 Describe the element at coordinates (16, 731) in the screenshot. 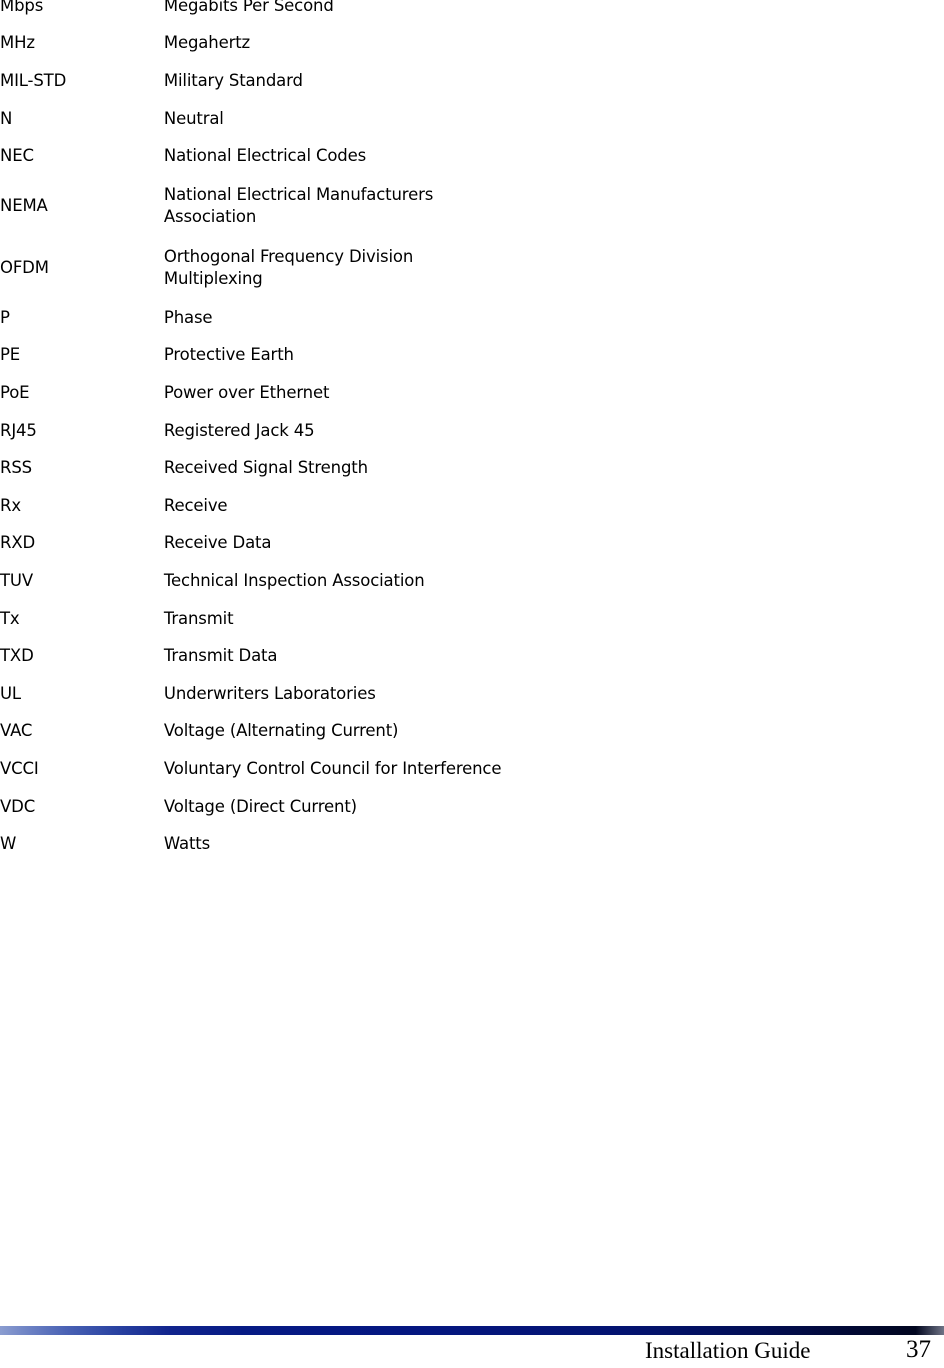

I see `glossary-abbreviation: VAC` at that location.